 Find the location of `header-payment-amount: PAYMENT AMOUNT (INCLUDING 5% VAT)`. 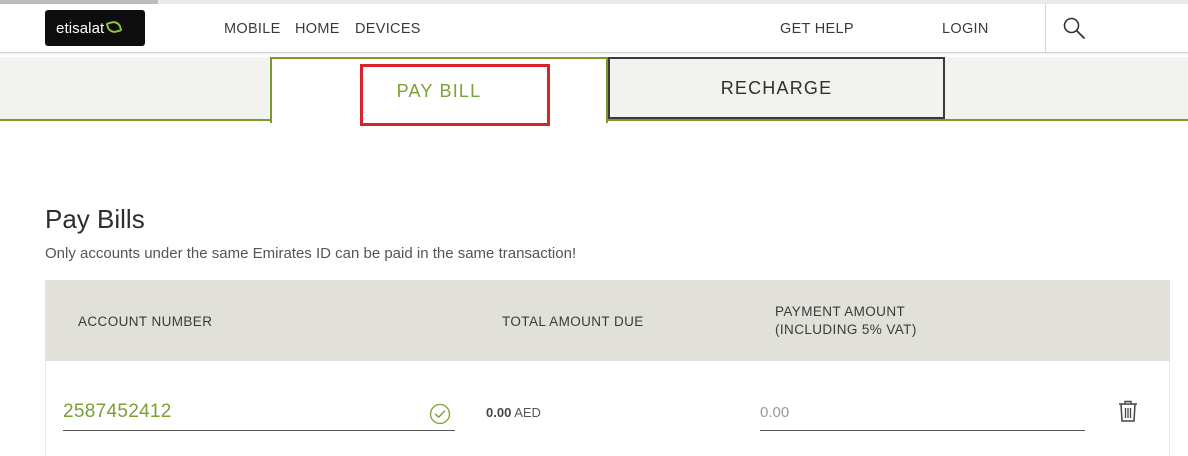

header-payment-amount: PAYMENT AMOUNT (INCLUDING 5% VAT) is located at coordinates (846, 321).